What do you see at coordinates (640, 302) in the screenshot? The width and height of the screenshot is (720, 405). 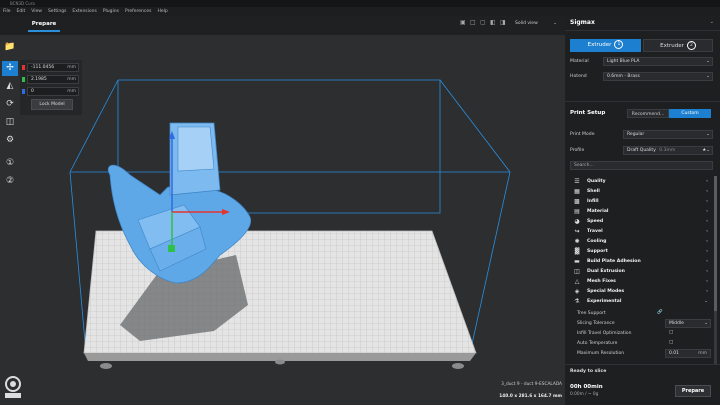 I see `category-experimental: ⚗ Experimental ⌄` at bounding box center [640, 302].